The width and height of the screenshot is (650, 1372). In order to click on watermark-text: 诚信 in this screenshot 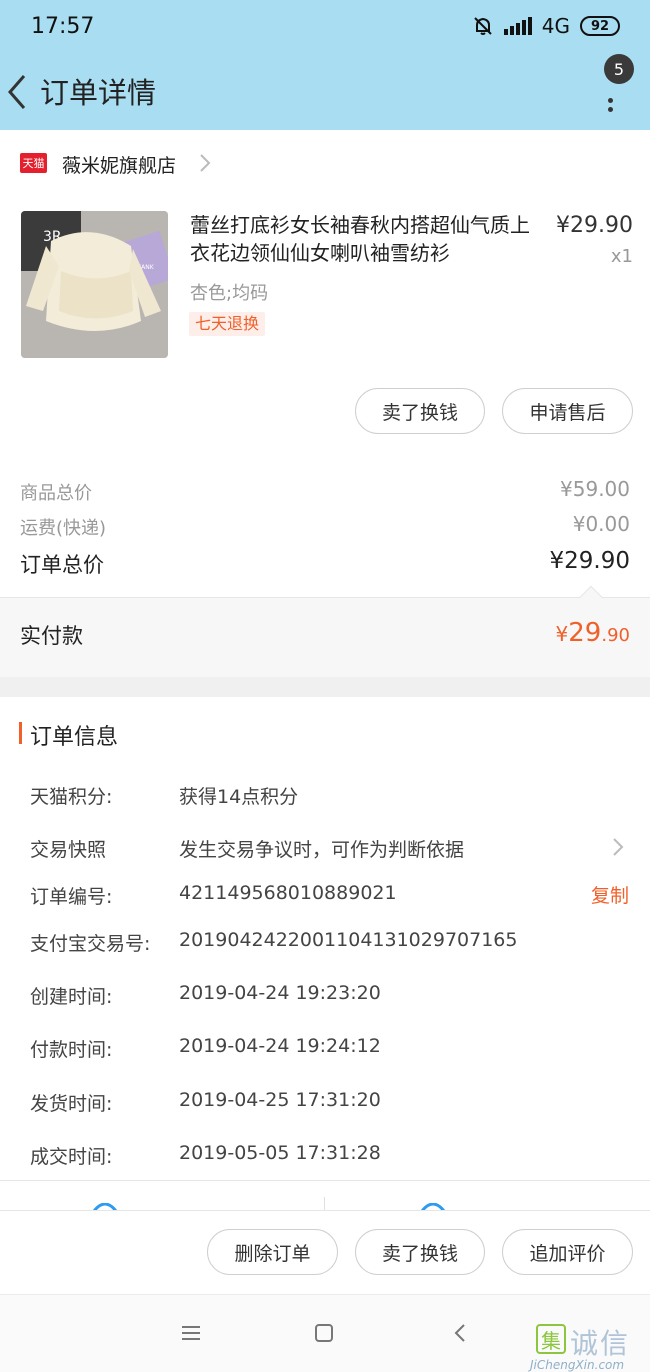, I will do `click(600, 1343)`.